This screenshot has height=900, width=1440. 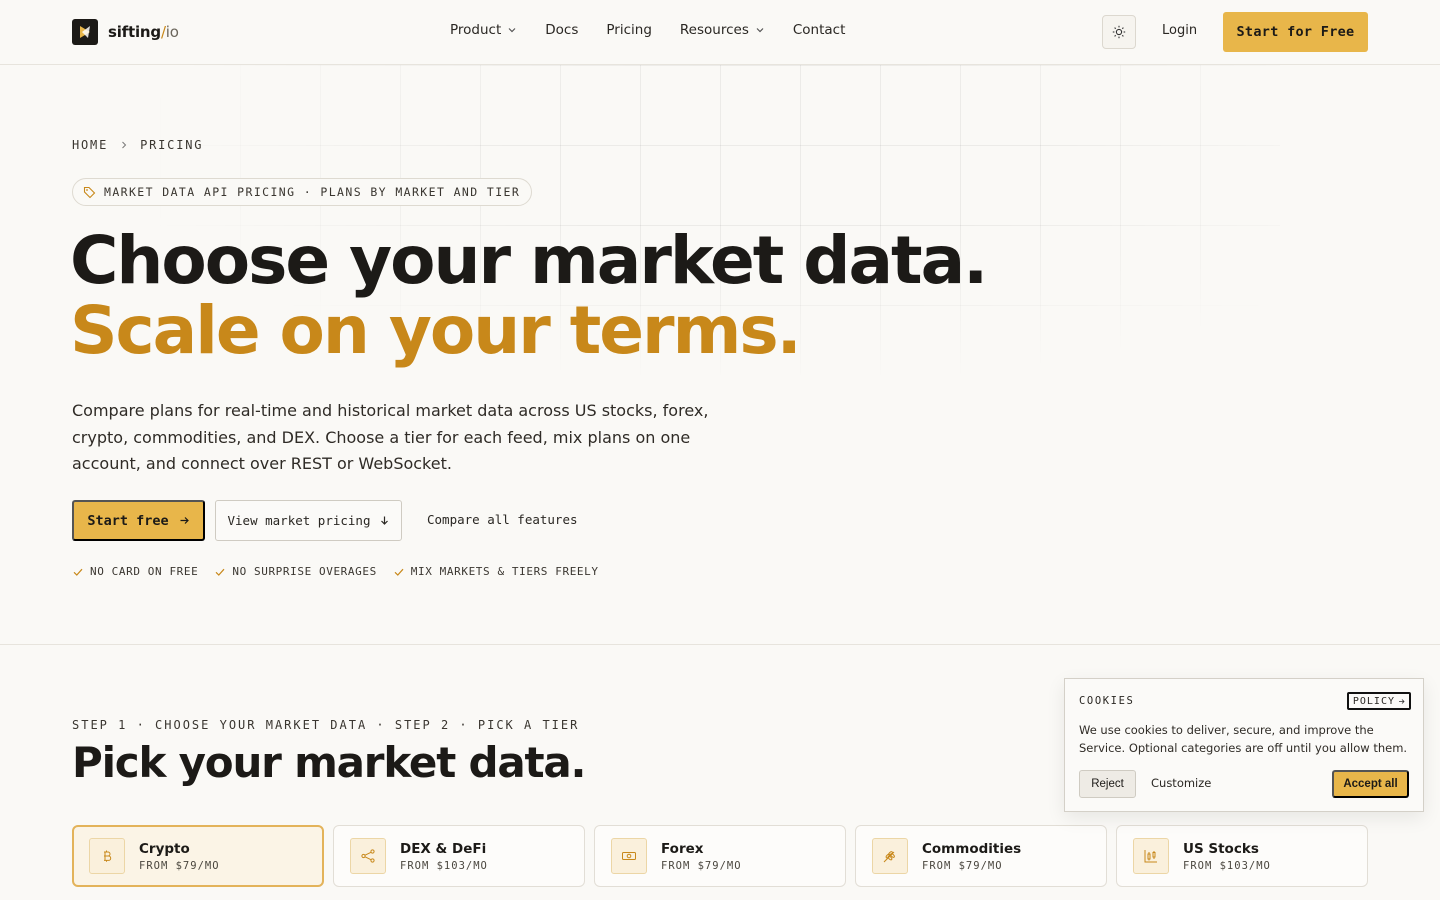 I want to click on nav-docs-label: Docs, so click(x=562, y=30).